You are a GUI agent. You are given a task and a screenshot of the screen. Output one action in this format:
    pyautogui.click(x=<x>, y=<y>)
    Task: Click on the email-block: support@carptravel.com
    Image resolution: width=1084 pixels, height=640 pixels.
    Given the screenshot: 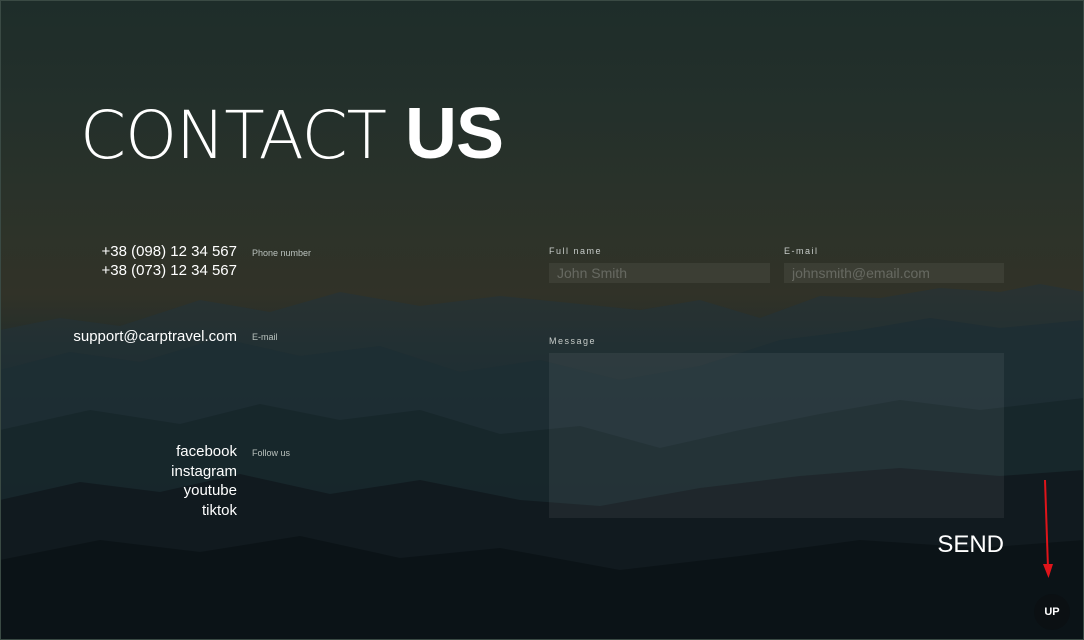 What is the action you would take?
    pyautogui.click(x=155, y=336)
    